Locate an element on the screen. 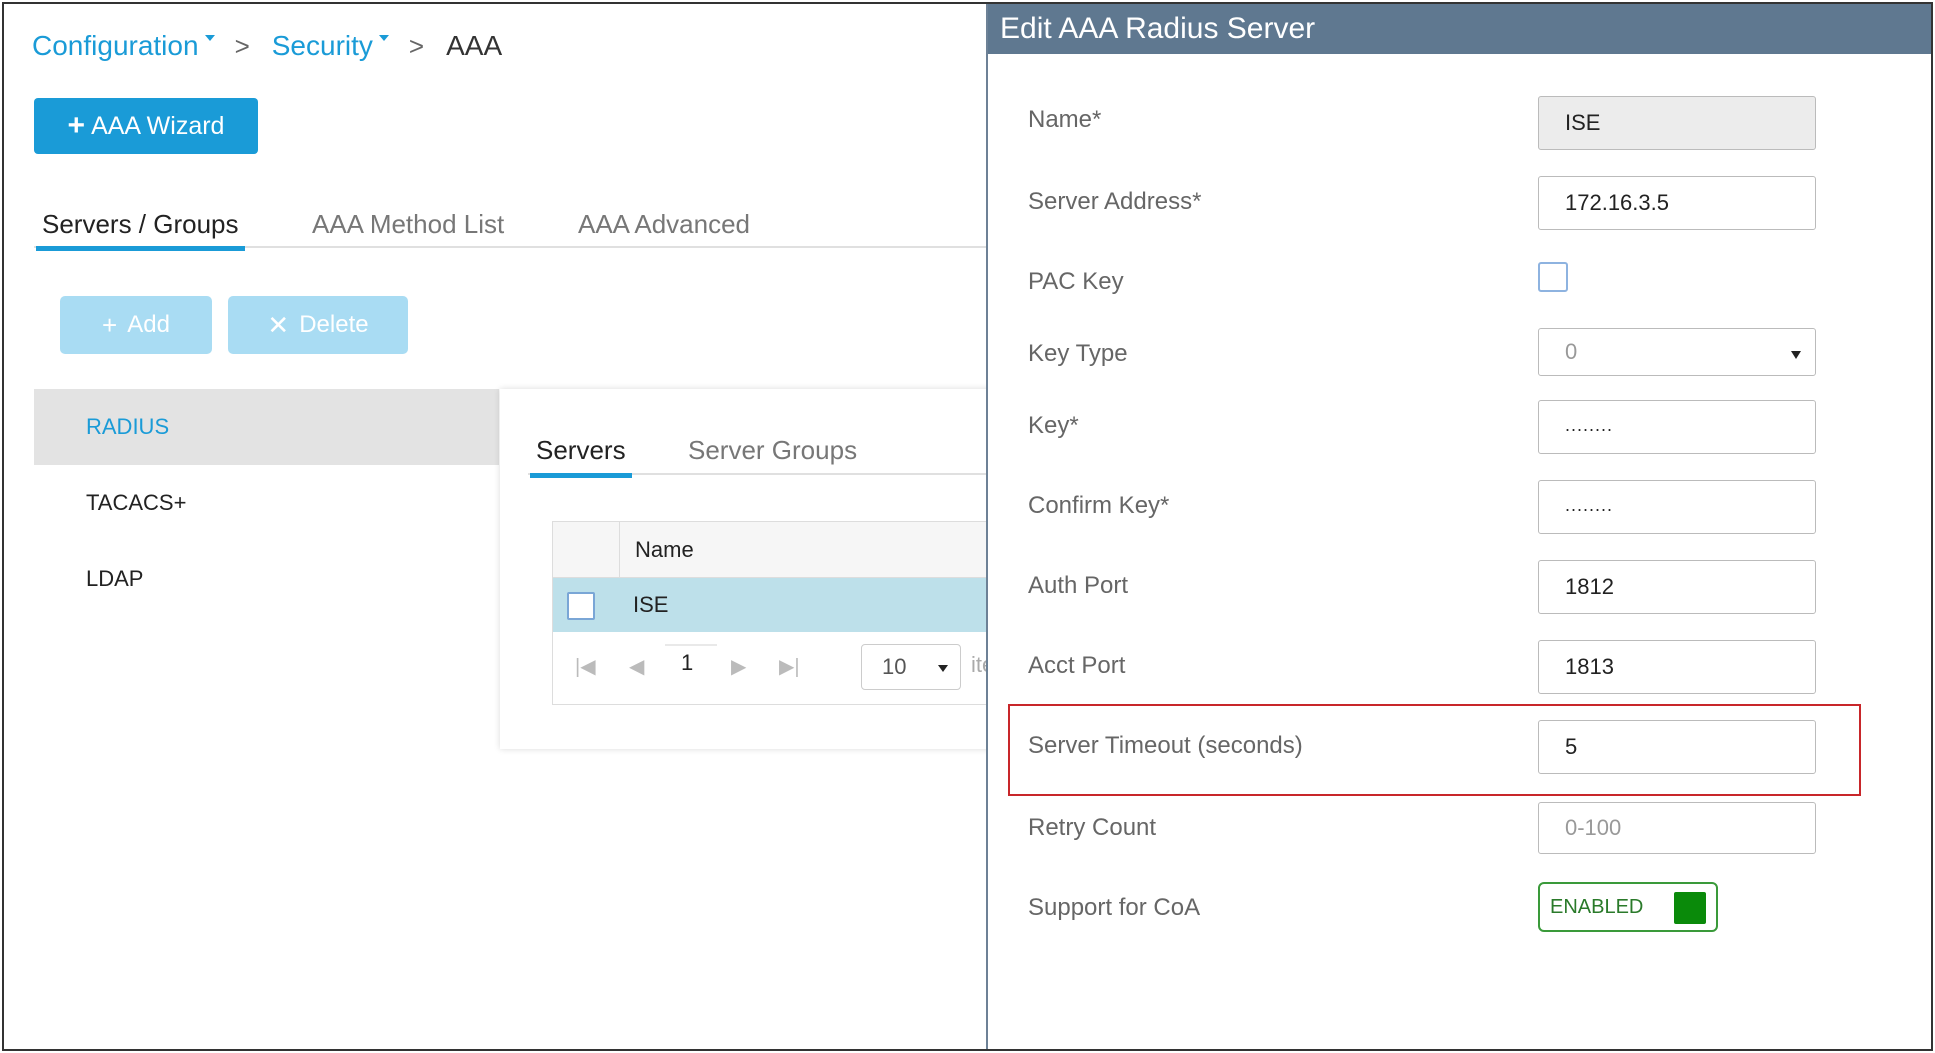 This screenshot has height=1053, width=1935. auth-port-field: 1812 is located at coordinates (1677, 587).